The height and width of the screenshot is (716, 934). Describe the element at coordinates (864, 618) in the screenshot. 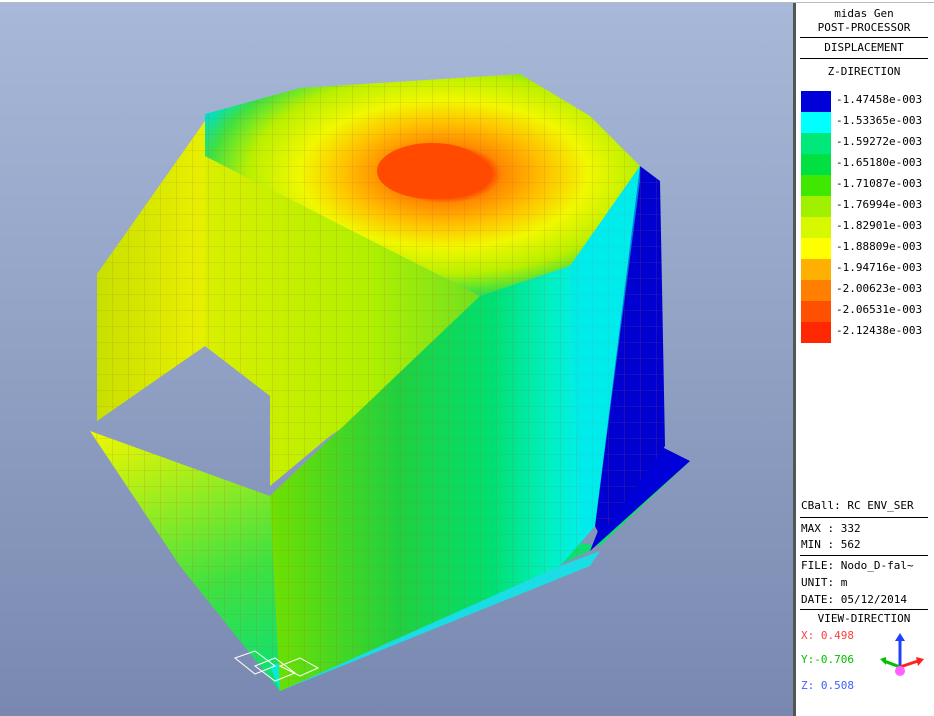

I see `view-direction-title: VIEW-DIRECTION` at that location.